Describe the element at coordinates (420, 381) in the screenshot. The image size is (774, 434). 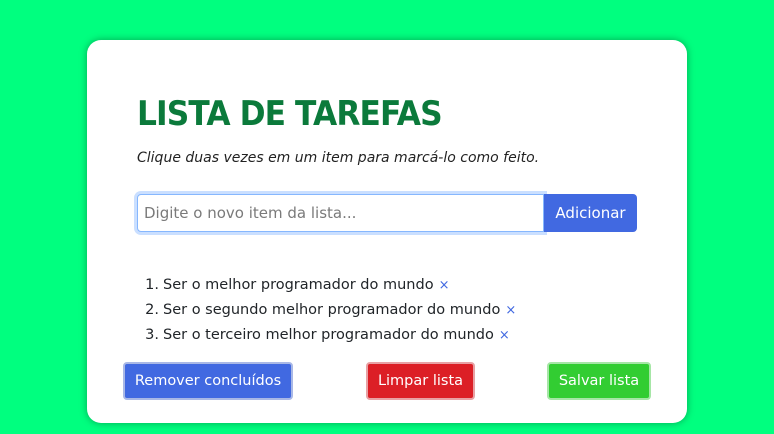
I see `clear-list-button: Limpar lista` at that location.